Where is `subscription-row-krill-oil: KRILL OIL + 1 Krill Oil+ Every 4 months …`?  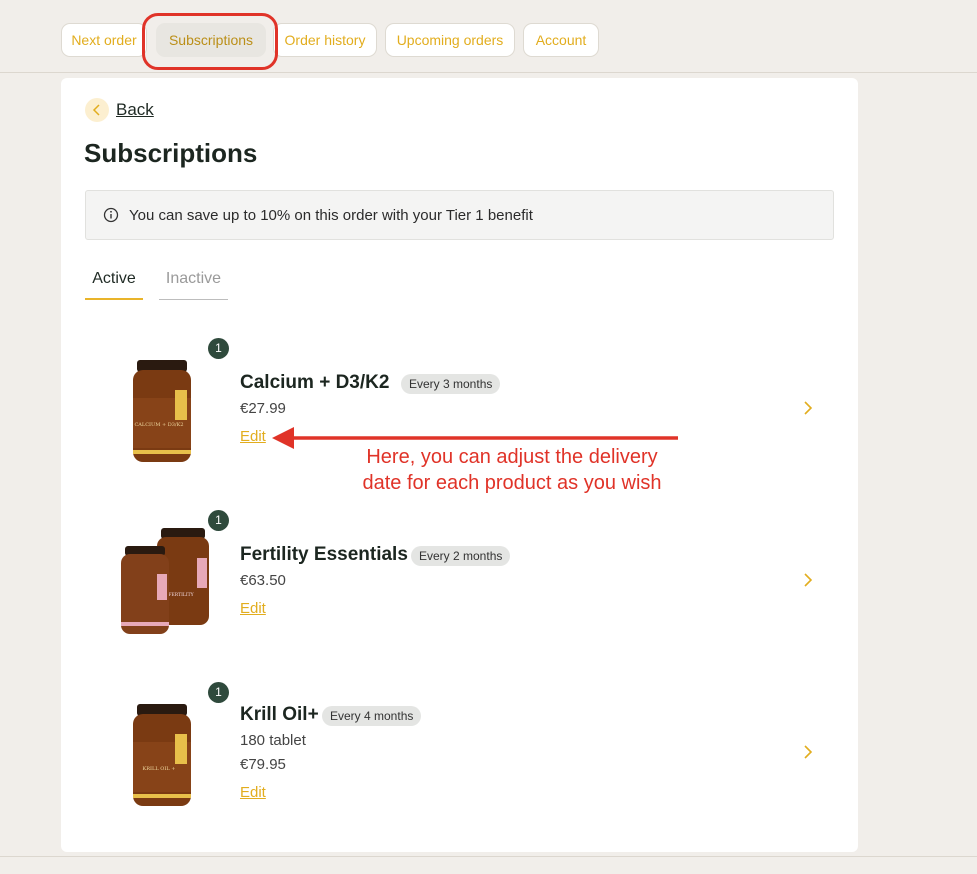 subscription-row-krill-oil: KRILL OIL + 1 Krill Oil+ Every 4 months … is located at coordinates (459, 752).